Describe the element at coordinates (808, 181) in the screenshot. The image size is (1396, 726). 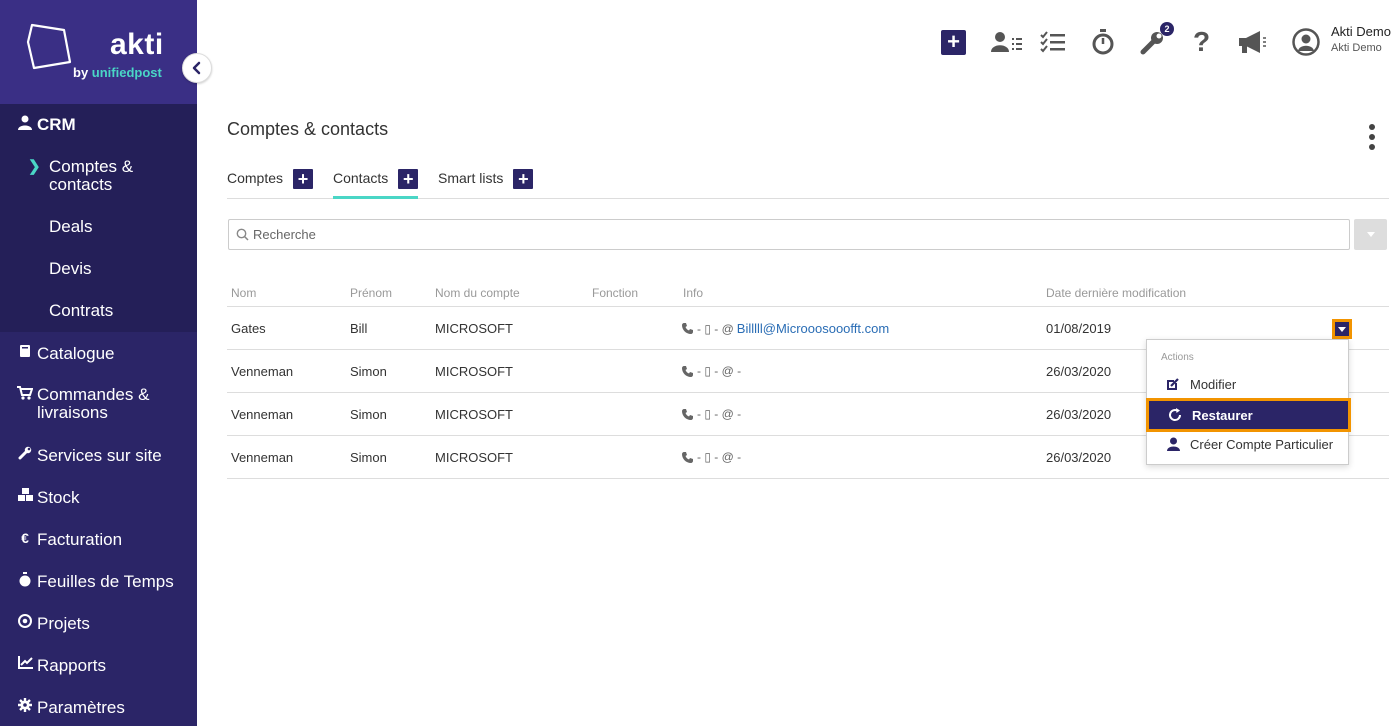
I see `tabs-bar: Comptes + Contacts + Smart lists +` at that location.